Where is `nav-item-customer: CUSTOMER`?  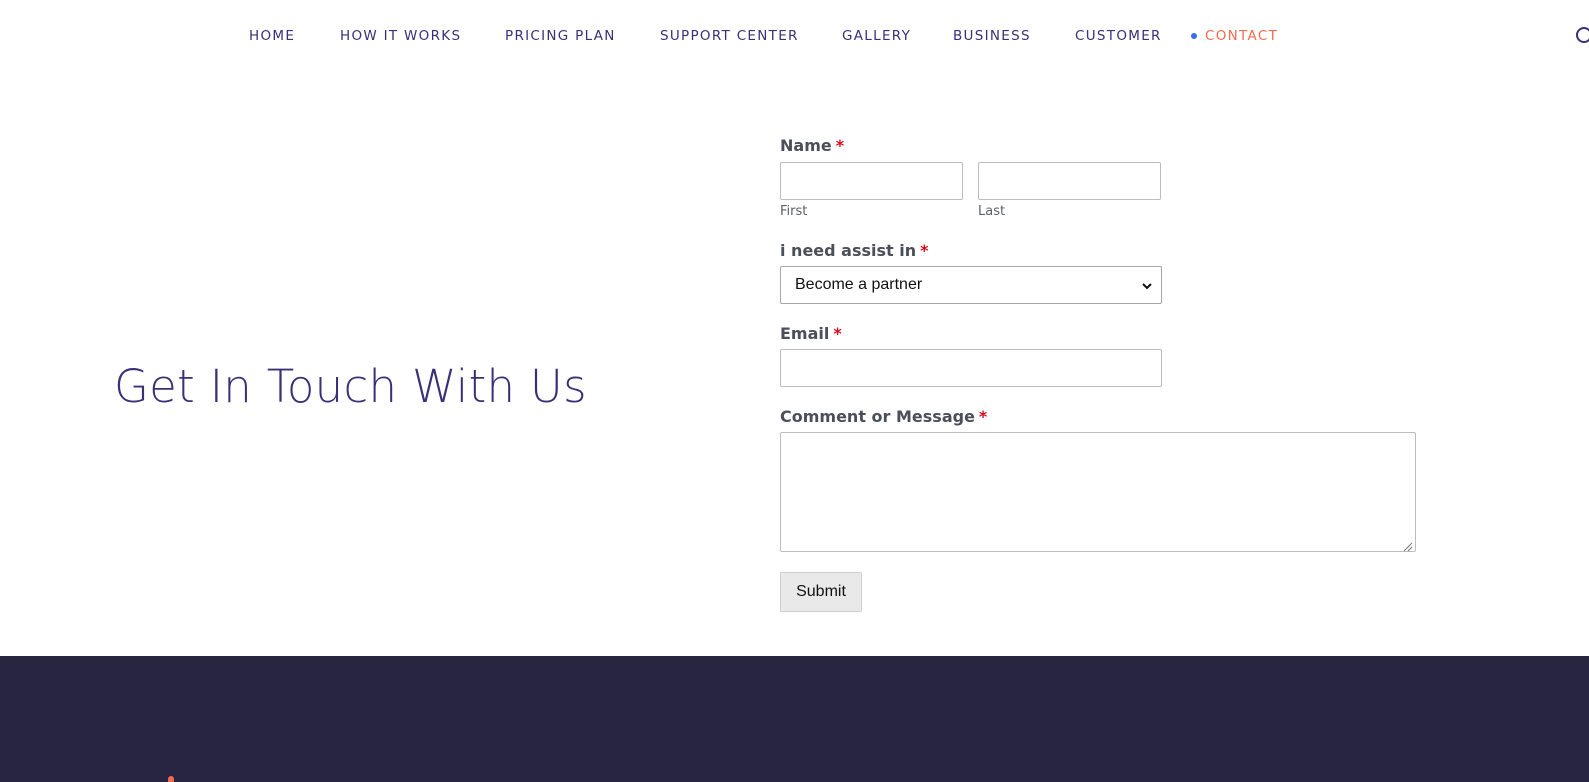
nav-item-customer: CUSTOMER is located at coordinates (1118, 36).